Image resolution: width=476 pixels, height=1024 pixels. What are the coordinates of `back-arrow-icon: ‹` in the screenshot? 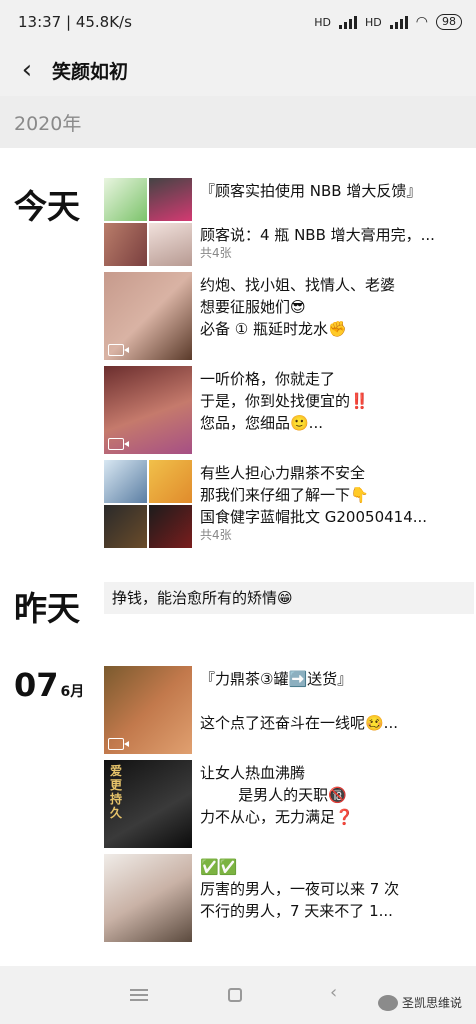 It's located at (27, 70).